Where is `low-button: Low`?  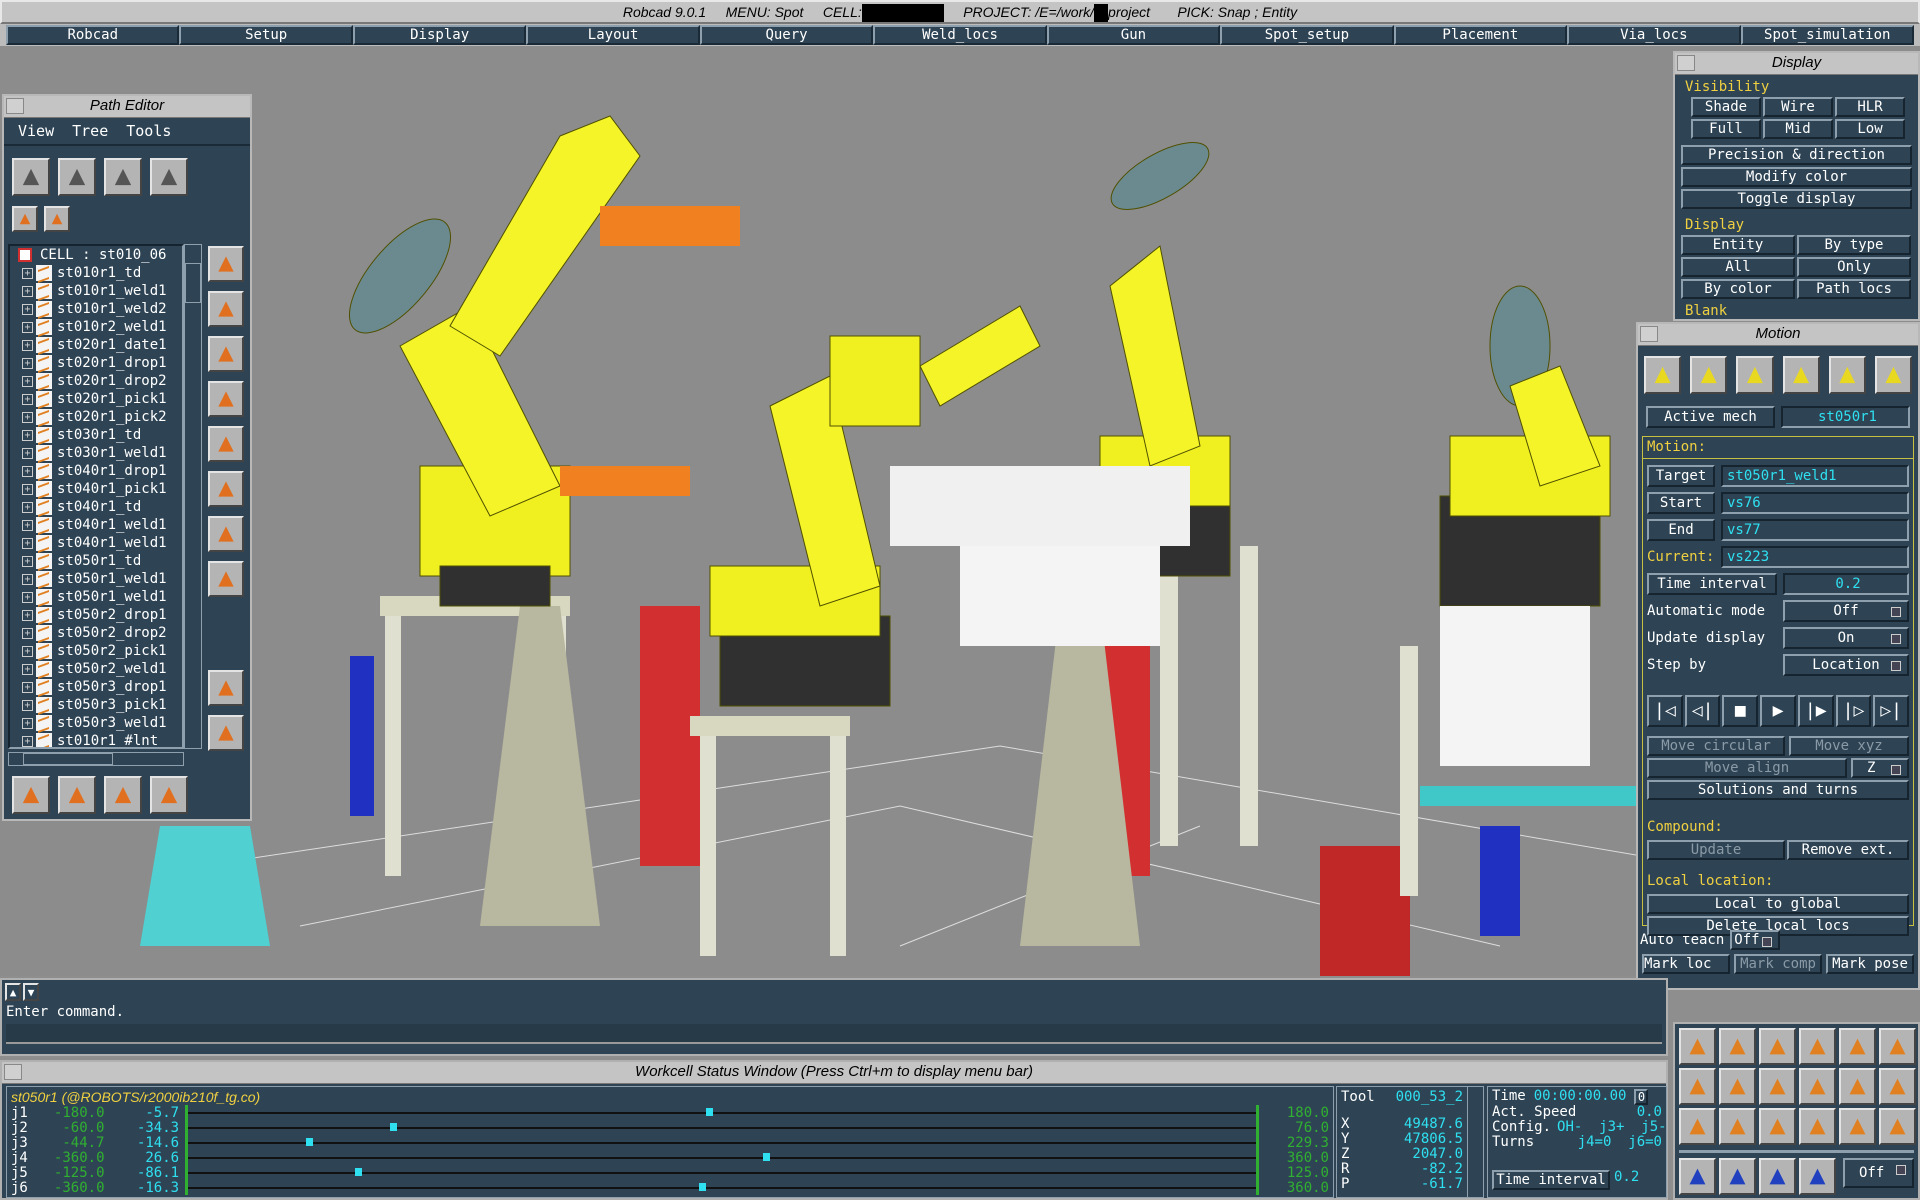 low-button: Low is located at coordinates (1870, 129).